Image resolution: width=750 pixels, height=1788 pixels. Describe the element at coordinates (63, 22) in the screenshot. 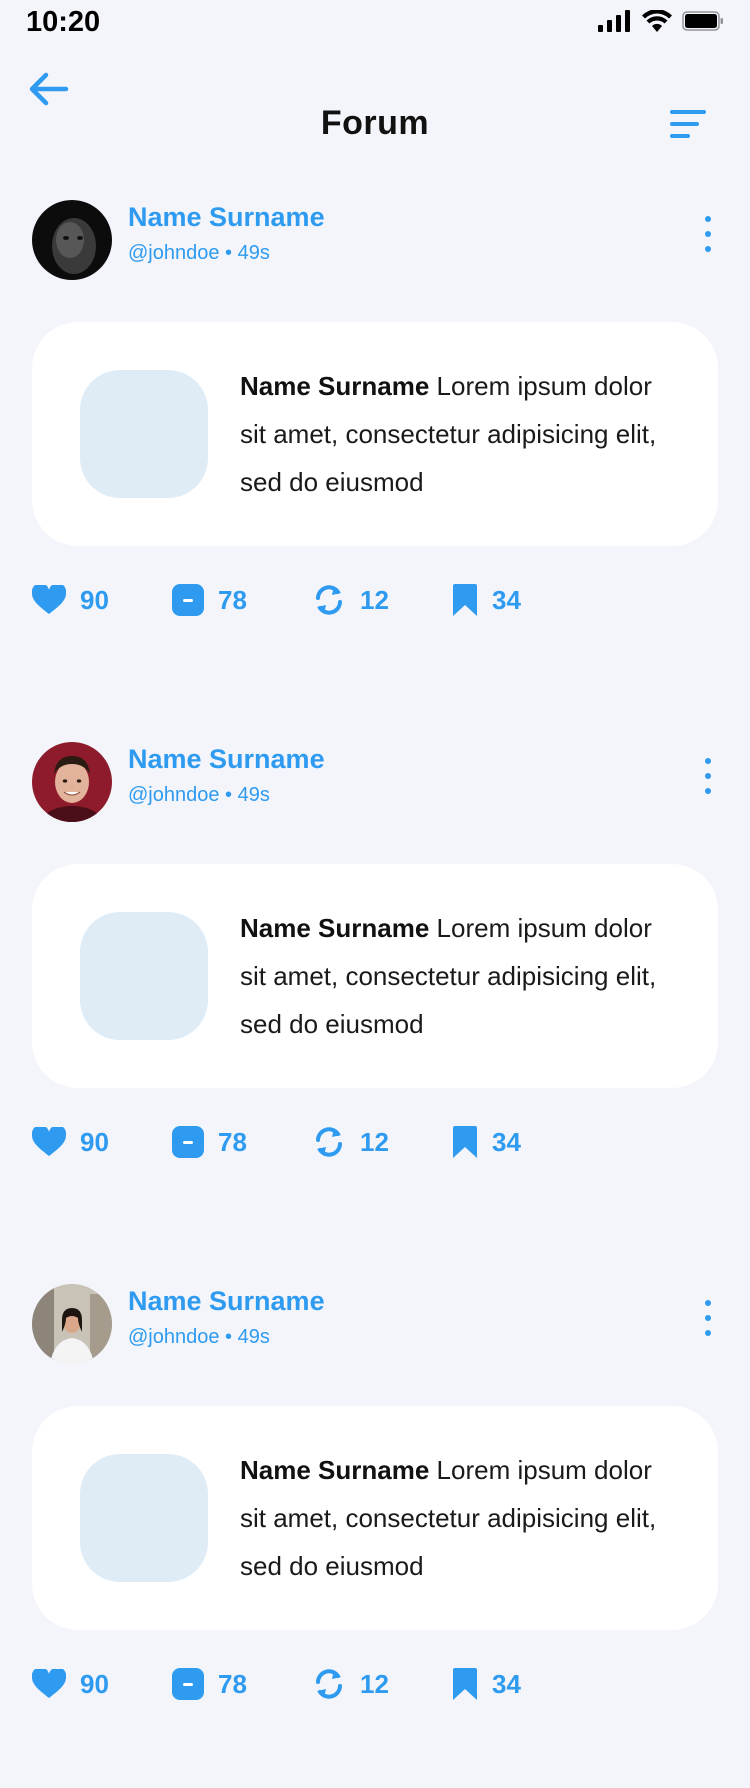

I see `status-time: 10:20` at that location.